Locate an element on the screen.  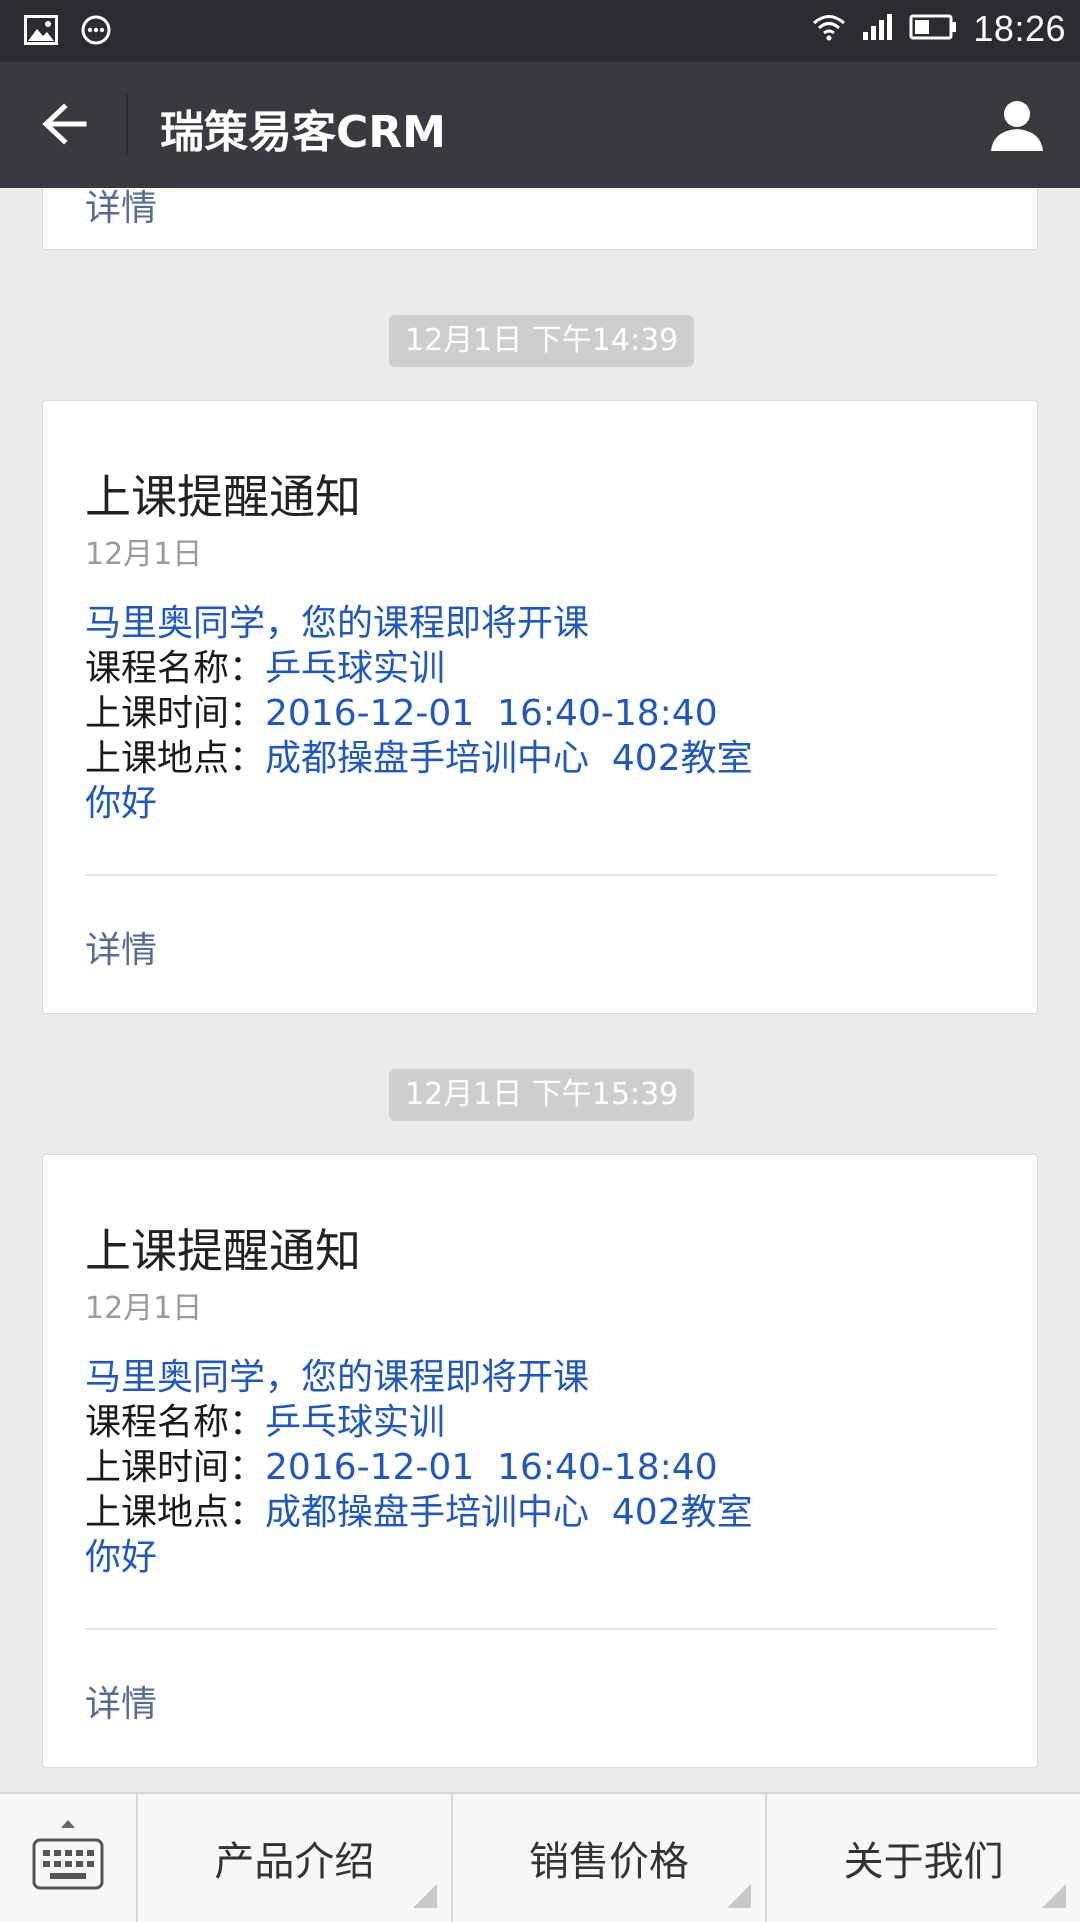
previous-message-card: 详情 is located at coordinates (540, 219).